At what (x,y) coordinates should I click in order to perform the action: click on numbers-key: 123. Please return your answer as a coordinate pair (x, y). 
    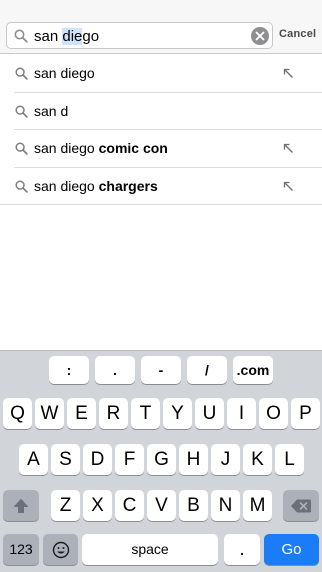
    Looking at the image, I should click on (21, 549).